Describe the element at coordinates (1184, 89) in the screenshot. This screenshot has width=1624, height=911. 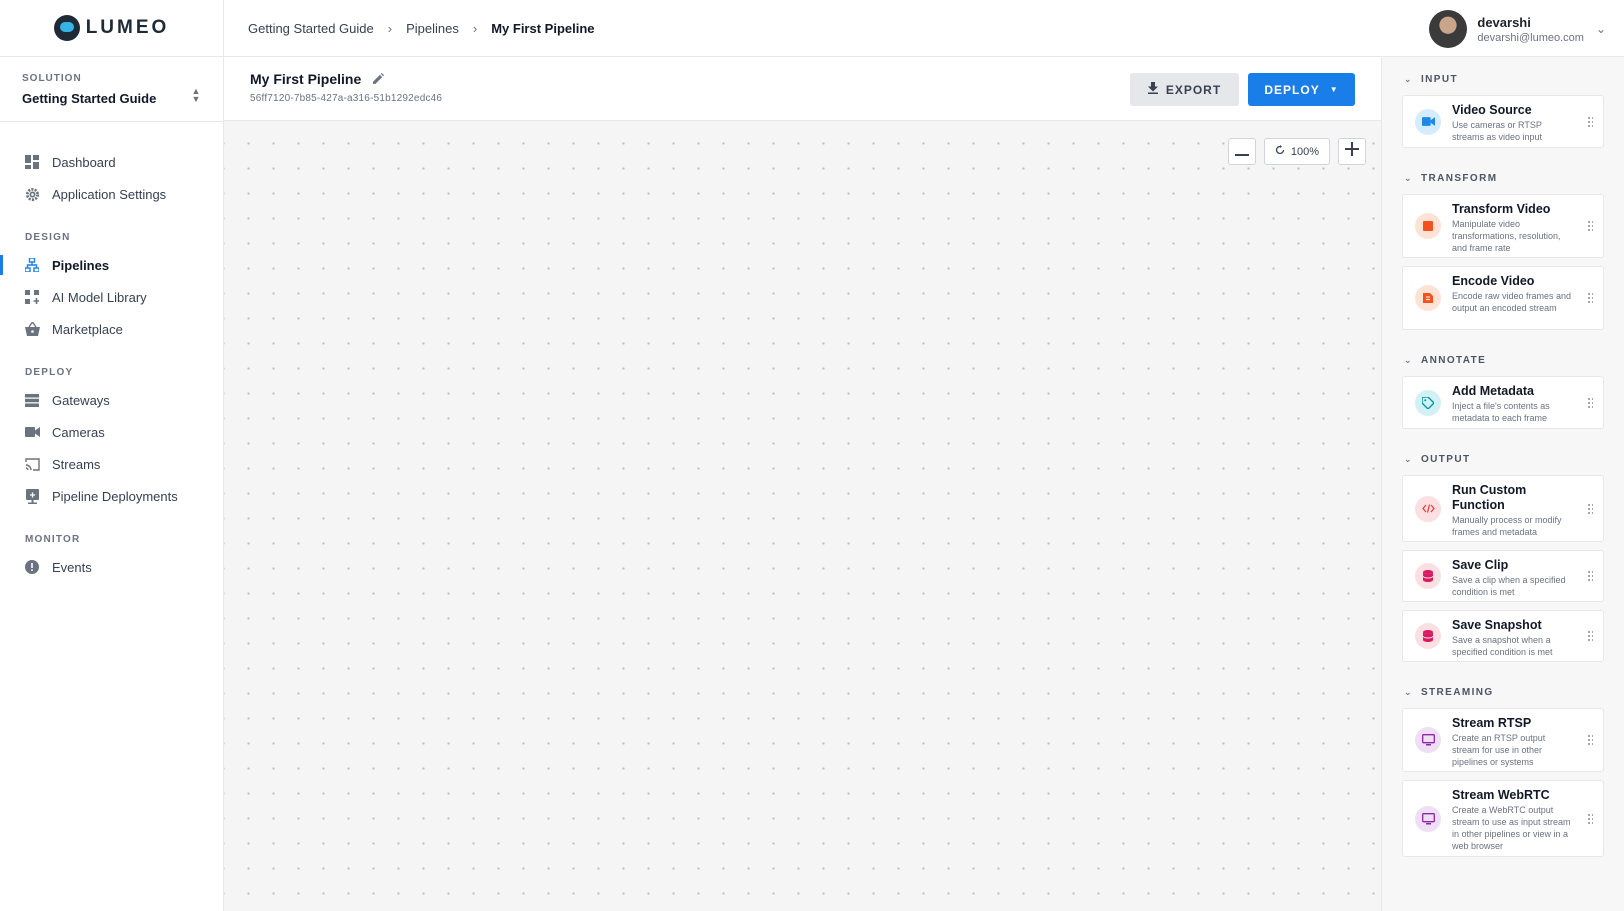
I see `export-button: EXPORT` at that location.